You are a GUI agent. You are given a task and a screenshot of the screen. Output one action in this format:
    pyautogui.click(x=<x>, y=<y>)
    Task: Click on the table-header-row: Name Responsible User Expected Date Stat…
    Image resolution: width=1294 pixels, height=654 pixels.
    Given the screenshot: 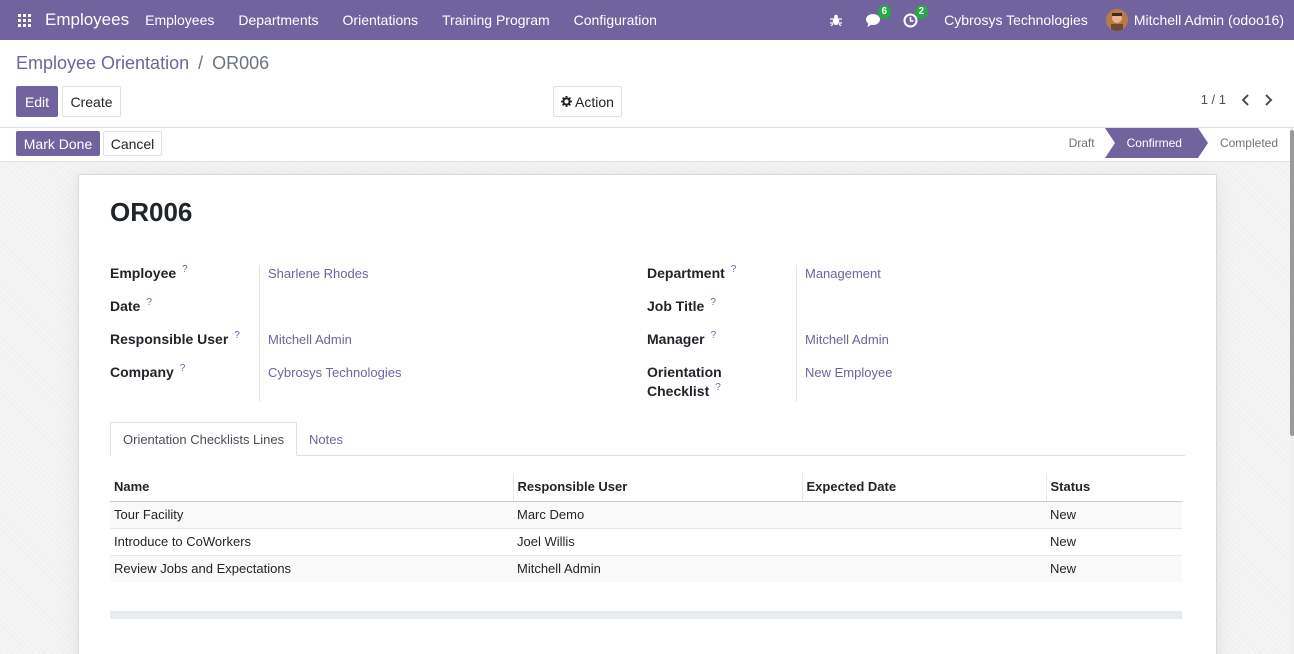 What is the action you would take?
    pyautogui.click(x=646, y=487)
    